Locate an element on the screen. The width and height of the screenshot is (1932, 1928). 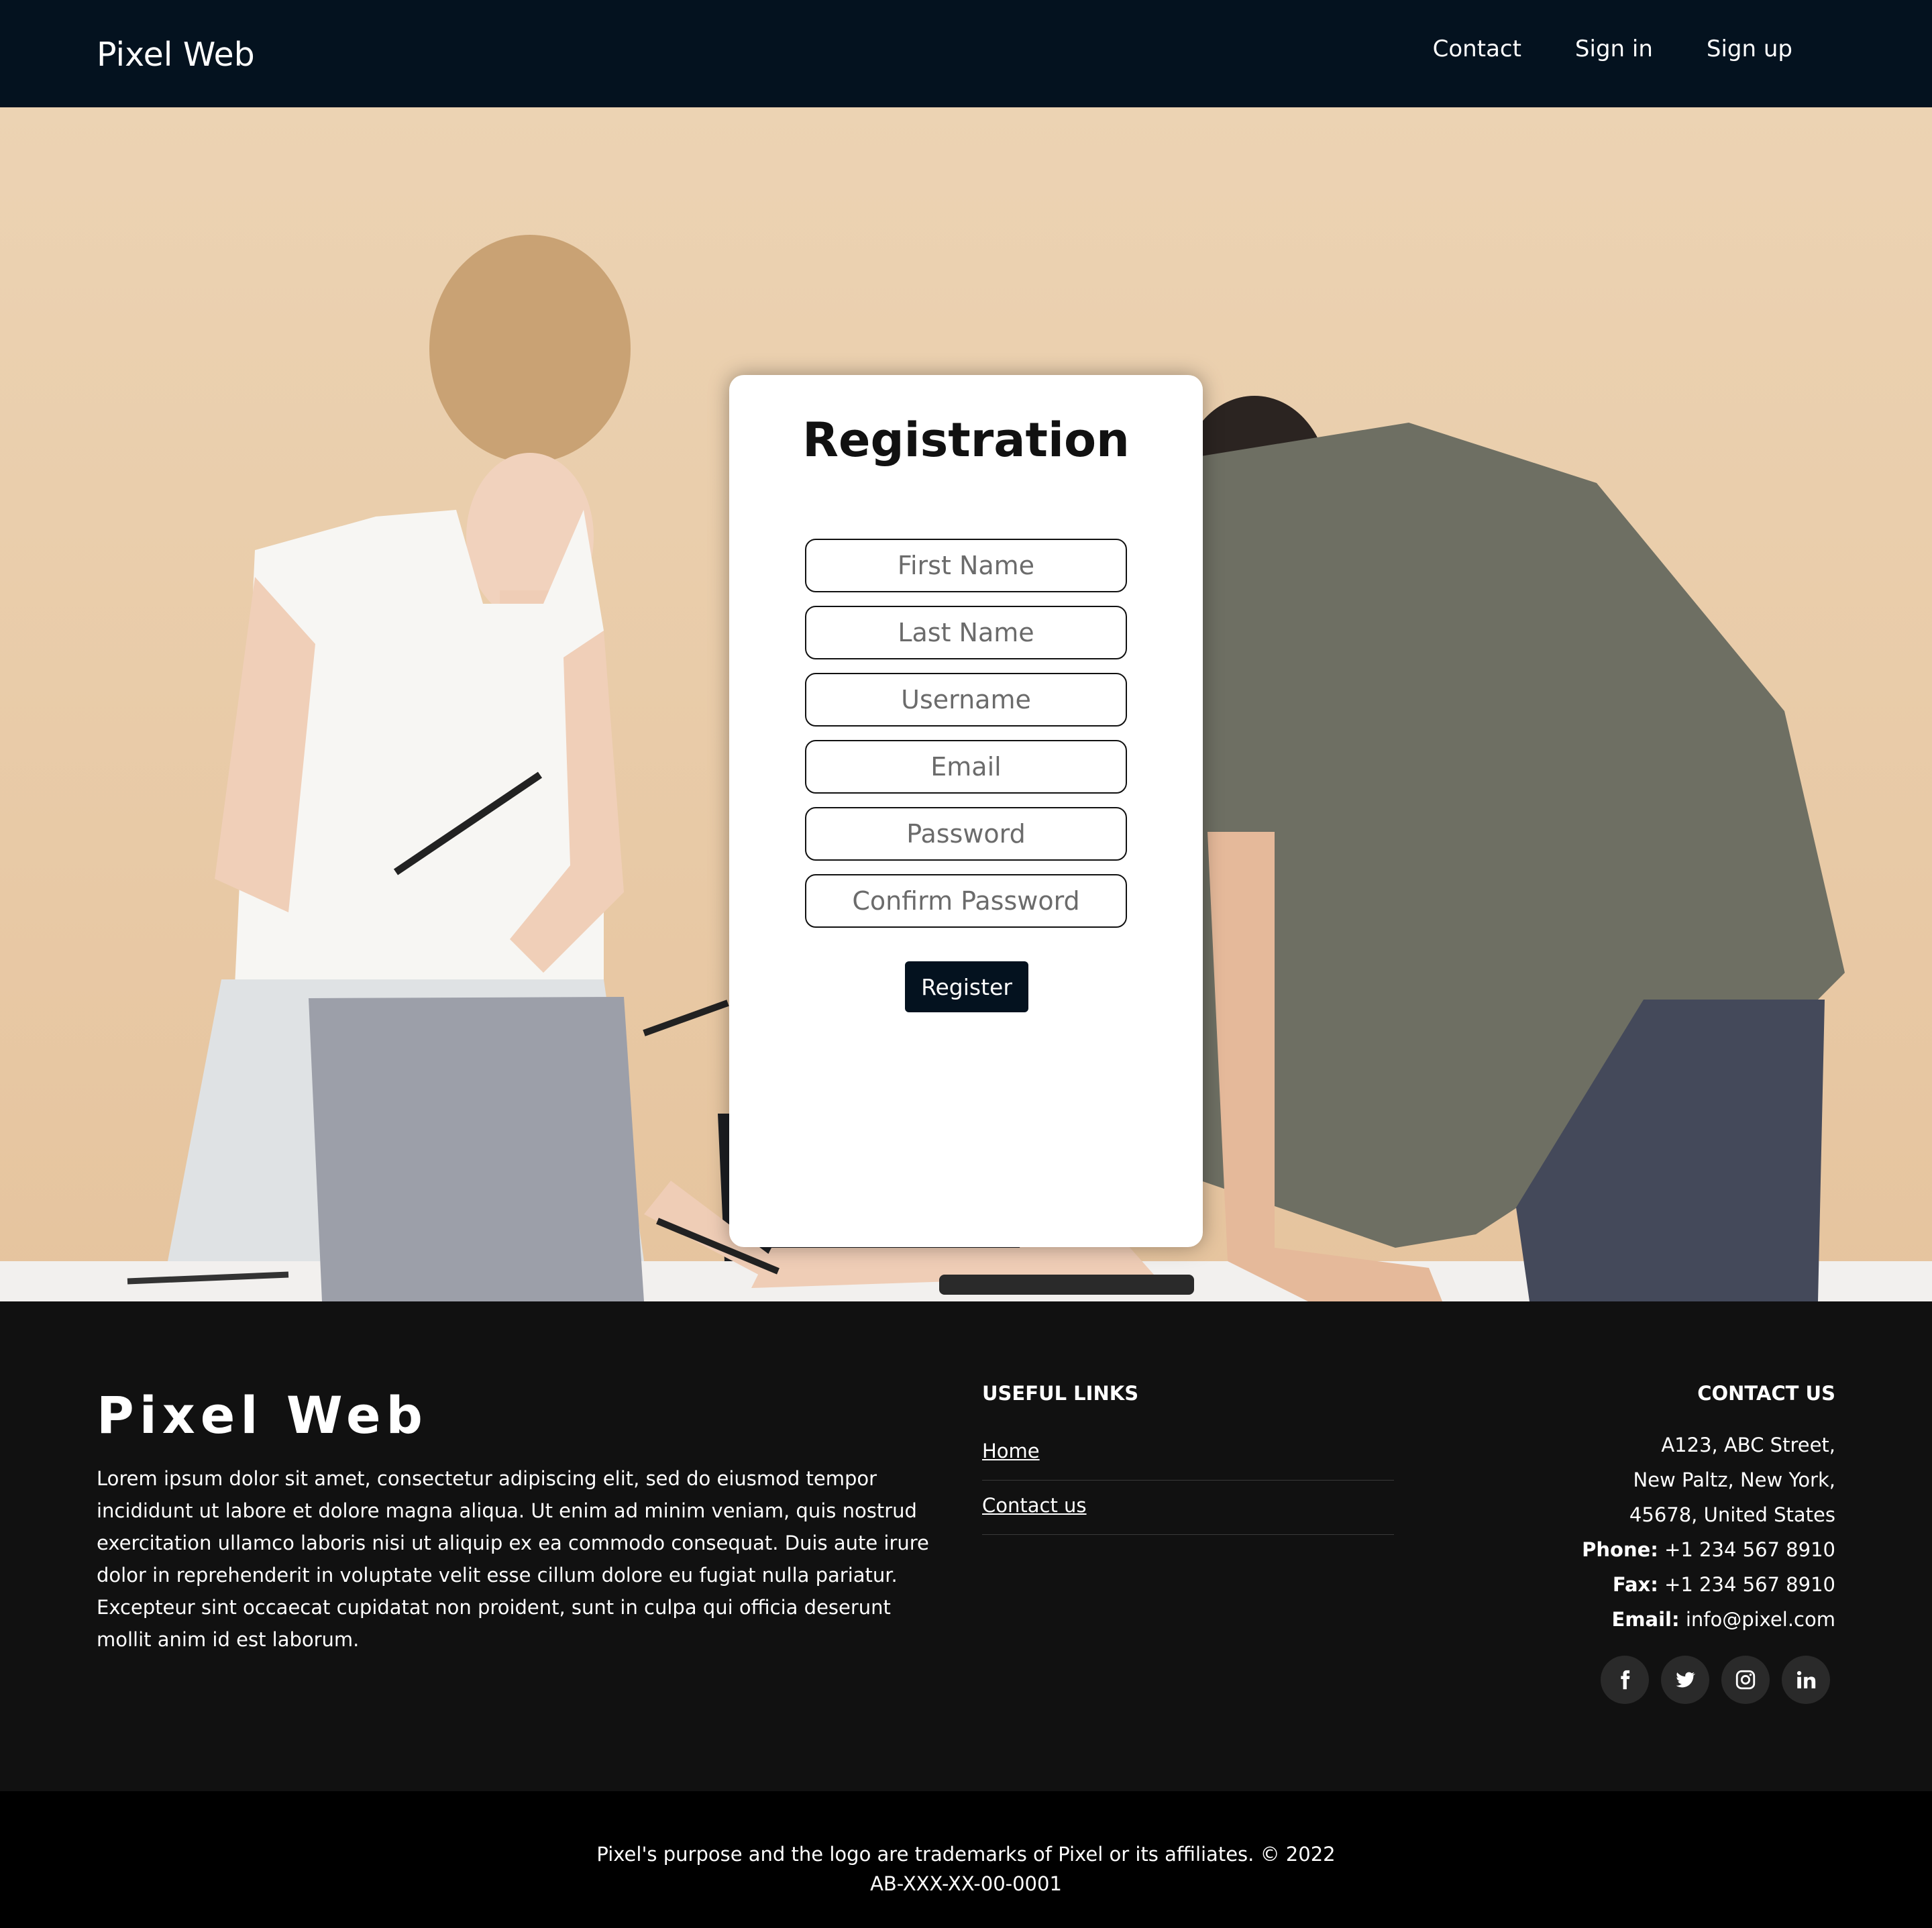
phone-label: Phone: is located at coordinates (1620, 1550).